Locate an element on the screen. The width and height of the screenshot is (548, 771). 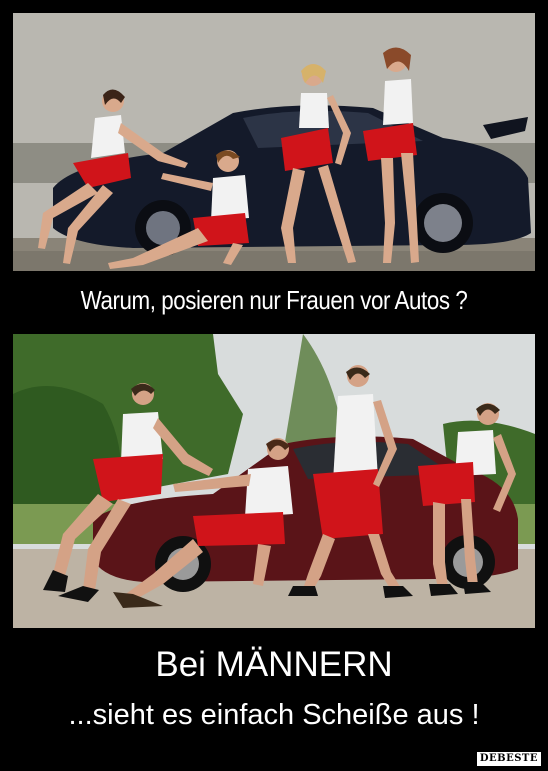
caption-answer-line-2: ...sieht es einfach Scheiße aus ! is located at coordinates (274, 715).